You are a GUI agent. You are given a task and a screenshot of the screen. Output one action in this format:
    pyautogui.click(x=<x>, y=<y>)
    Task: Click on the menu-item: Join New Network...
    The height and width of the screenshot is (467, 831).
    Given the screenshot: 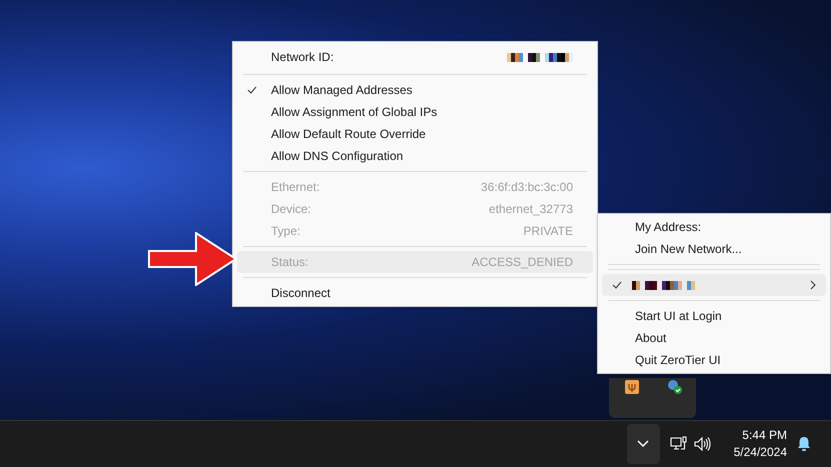 What is the action you would take?
    pyautogui.click(x=714, y=249)
    